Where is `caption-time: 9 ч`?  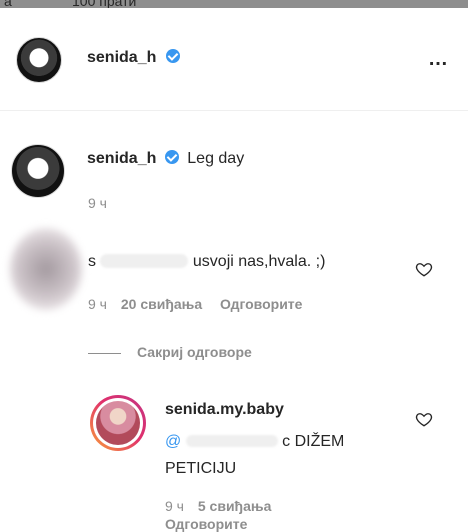 caption-time: 9 ч is located at coordinates (97, 203).